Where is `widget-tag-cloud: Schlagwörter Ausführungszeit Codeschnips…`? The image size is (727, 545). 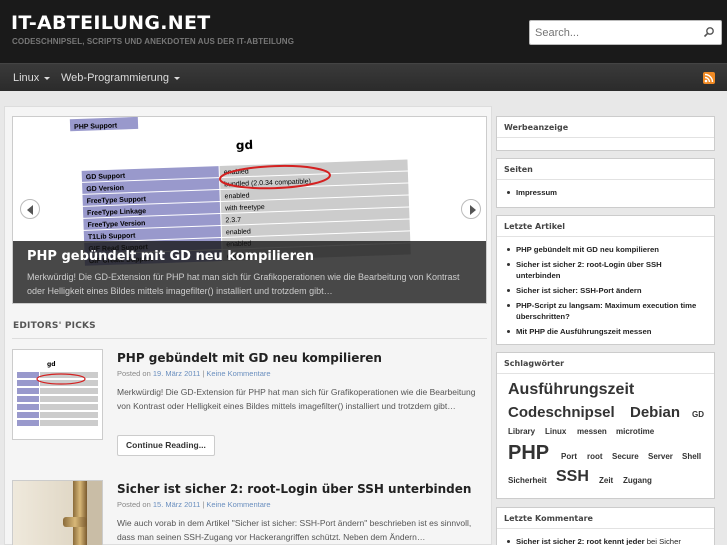
widget-tag-cloud: Schlagwörter Ausführungszeit Codeschnips… is located at coordinates (605, 425).